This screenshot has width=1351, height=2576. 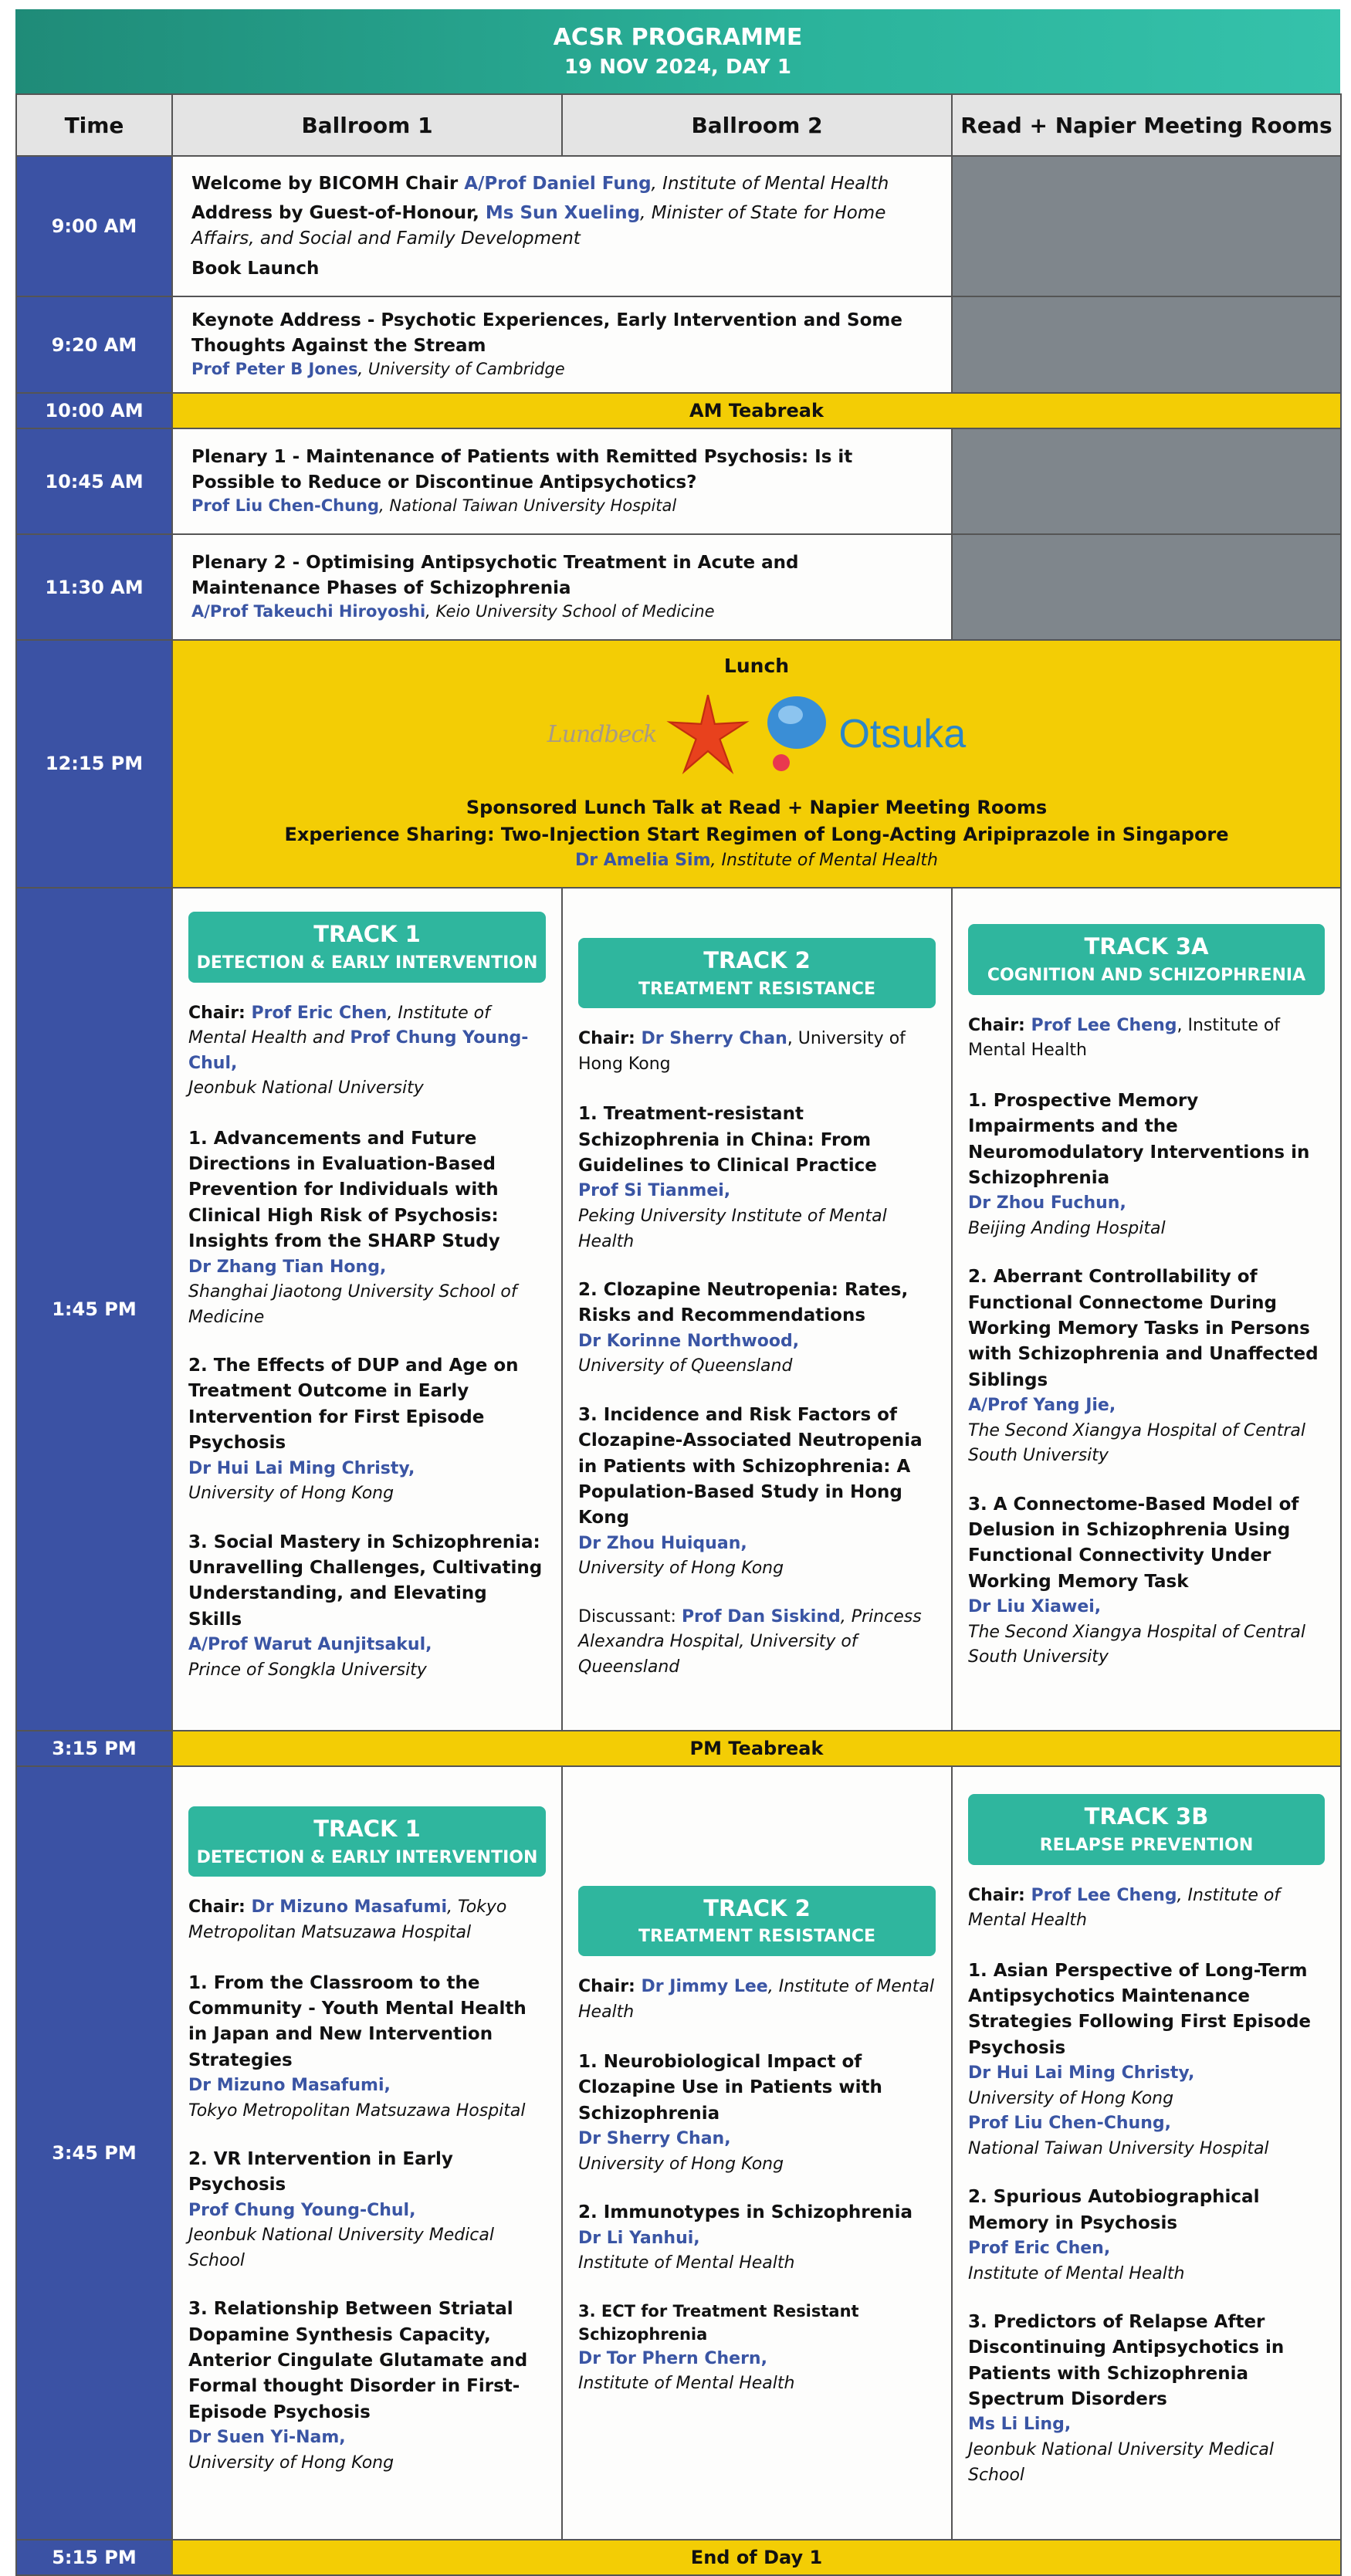 What do you see at coordinates (319, 1013) in the screenshot?
I see `chair-name: Prof Eric Chen` at bounding box center [319, 1013].